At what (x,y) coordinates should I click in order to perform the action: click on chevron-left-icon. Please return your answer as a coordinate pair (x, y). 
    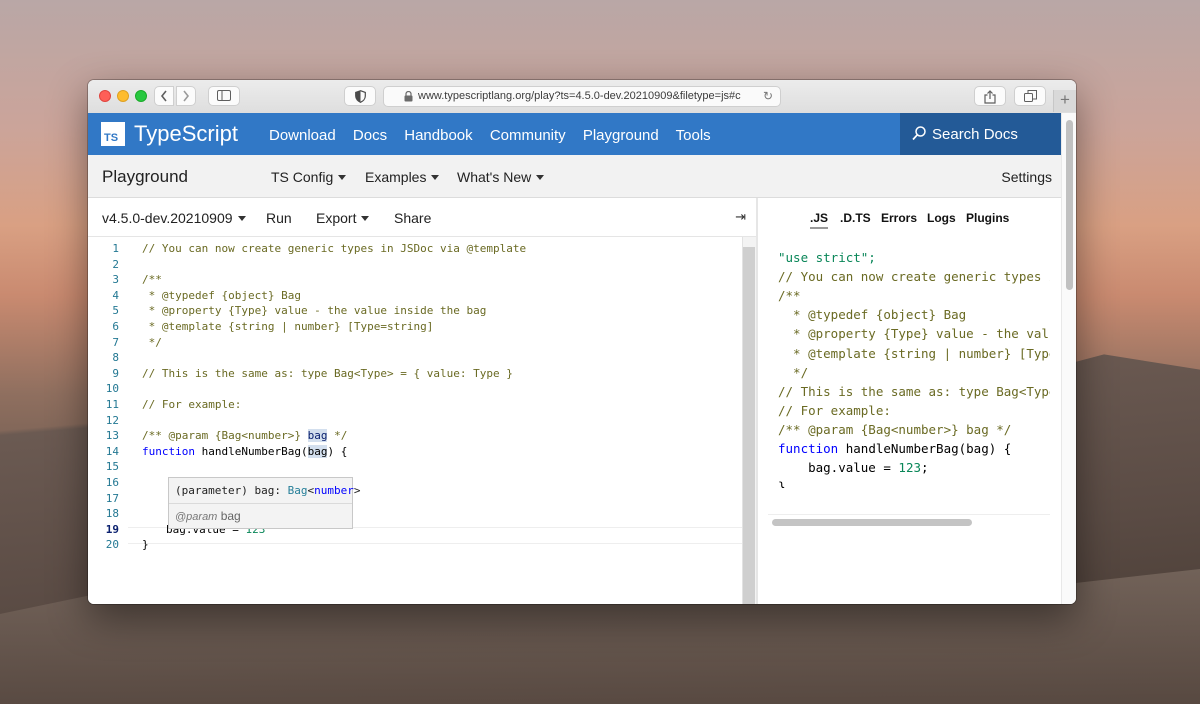
    Looking at the image, I should click on (163, 96).